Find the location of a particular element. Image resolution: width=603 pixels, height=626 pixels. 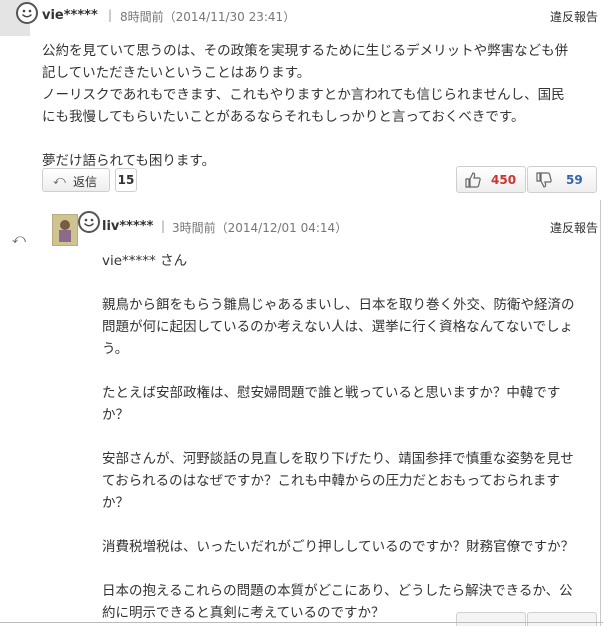

reply-report-link: 違反報告 is located at coordinates (574, 227).